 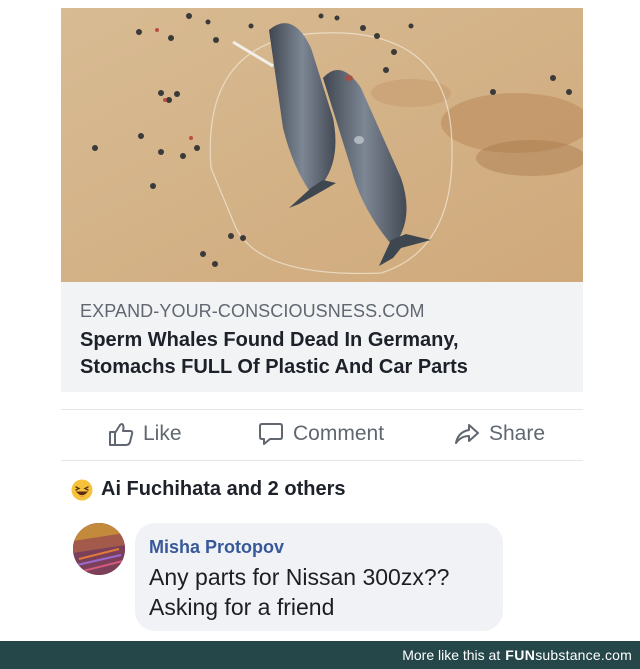 What do you see at coordinates (299, 577) in the screenshot?
I see `comment-line-1: Any parts for Nissan 300zx??` at bounding box center [299, 577].